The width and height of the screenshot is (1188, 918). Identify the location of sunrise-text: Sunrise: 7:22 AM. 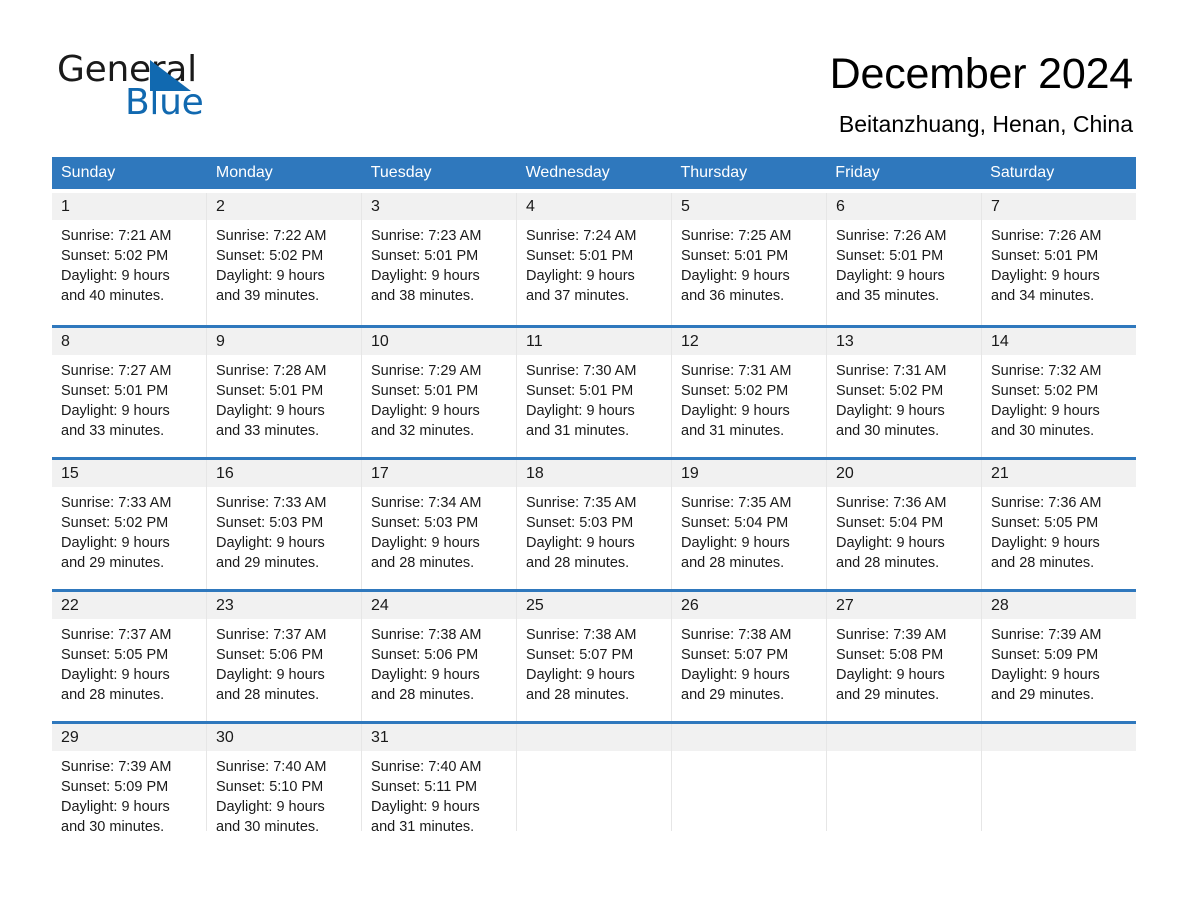
(271, 236).